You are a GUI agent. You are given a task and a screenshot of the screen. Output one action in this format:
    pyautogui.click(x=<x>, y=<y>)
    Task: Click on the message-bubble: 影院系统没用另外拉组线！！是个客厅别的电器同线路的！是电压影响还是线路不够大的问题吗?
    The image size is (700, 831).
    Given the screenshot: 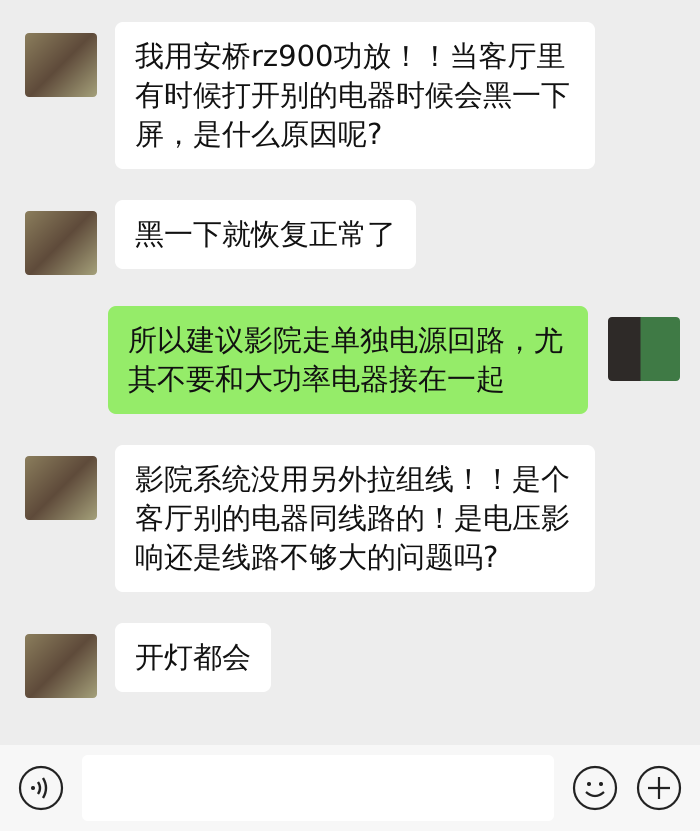 What is the action you would take?
    pyautogui.click(x=355, y=518)
    